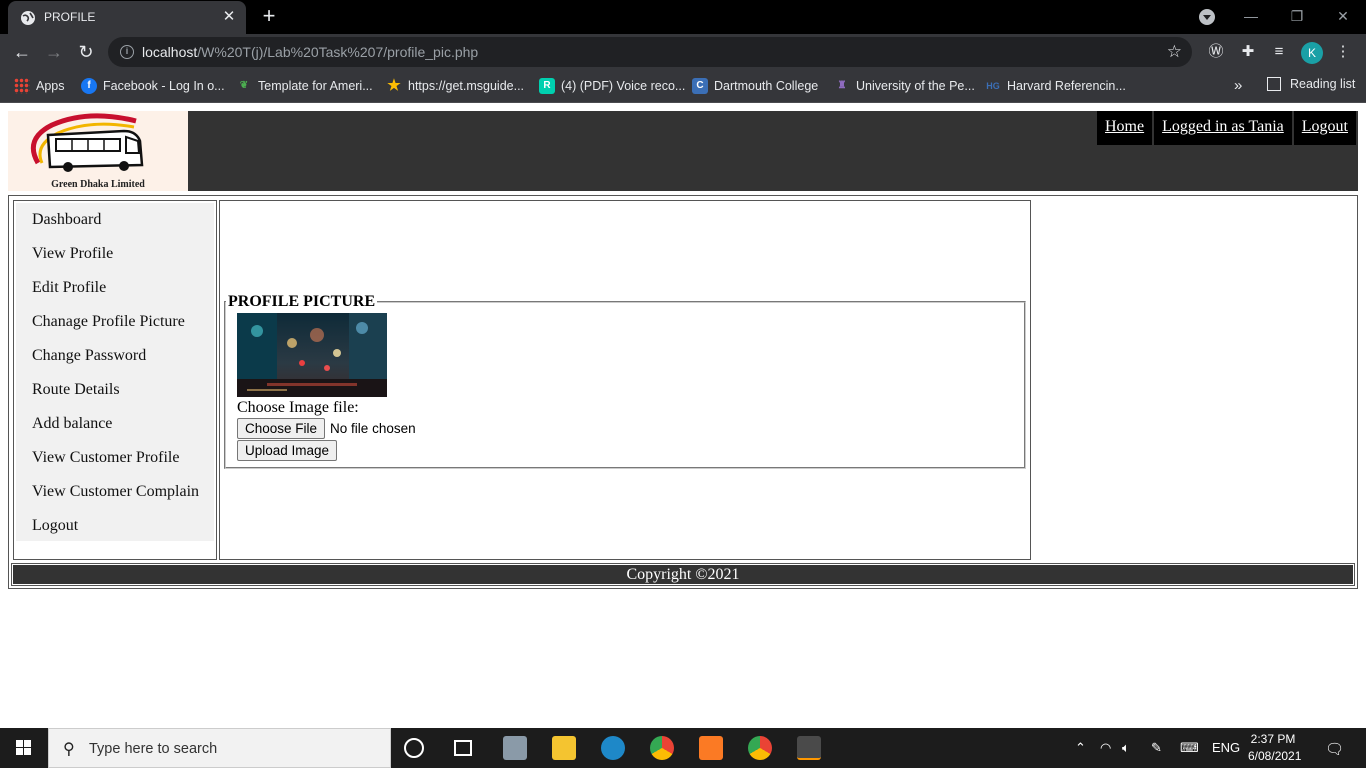 The image size is (1366, 768). What do you see at coordinates (1275, 756) in the screenshot?
I see `clock-date: 6/08/2021` at bounding box center [1275, 756].